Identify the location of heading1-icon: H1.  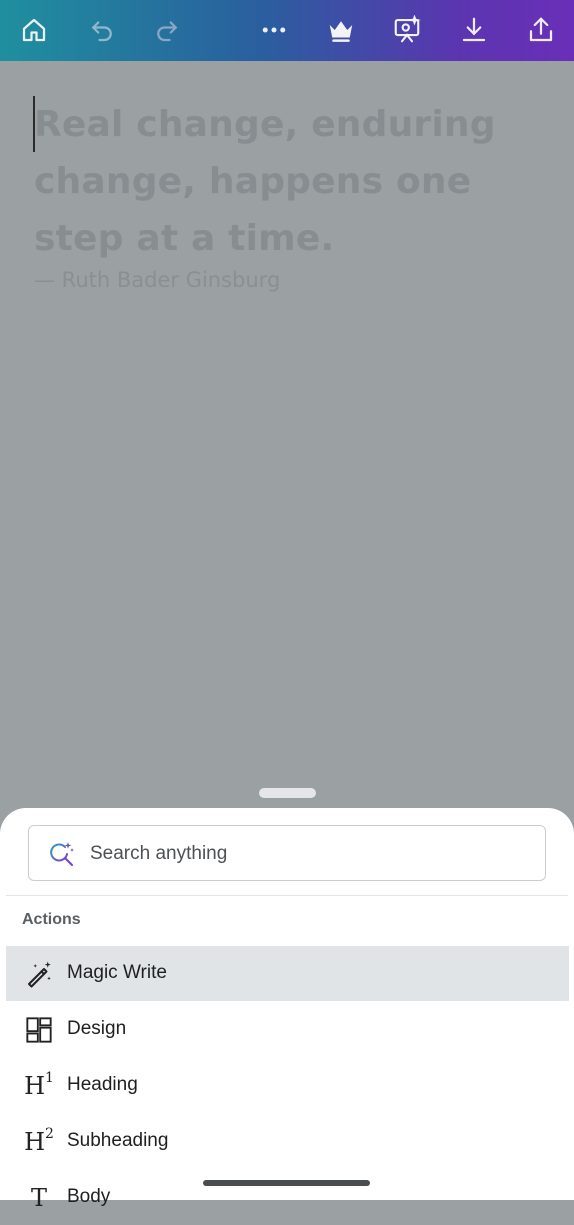
(39, 1085).